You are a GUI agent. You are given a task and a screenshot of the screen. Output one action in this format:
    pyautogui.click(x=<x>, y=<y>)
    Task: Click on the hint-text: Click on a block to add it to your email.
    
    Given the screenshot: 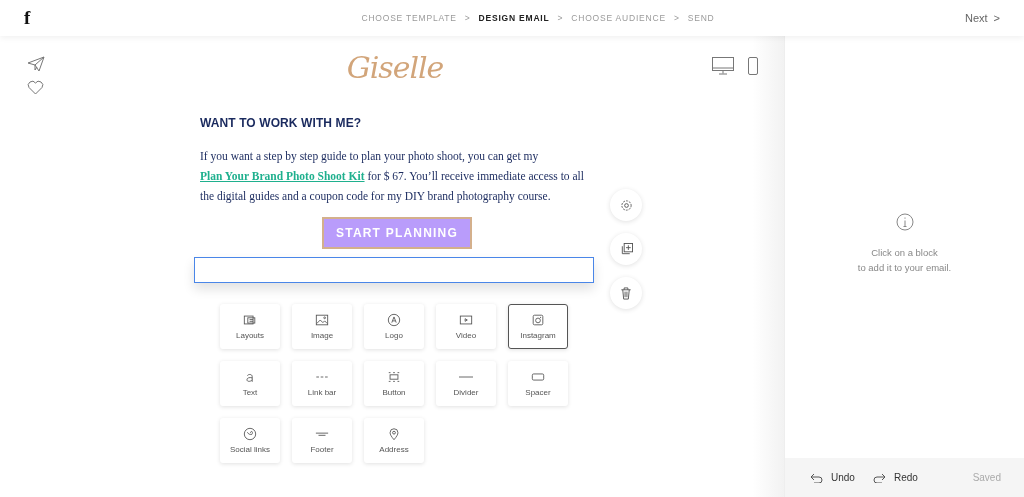 What is the action you would take?
    pyautogui.click(x=904, y=260)
    